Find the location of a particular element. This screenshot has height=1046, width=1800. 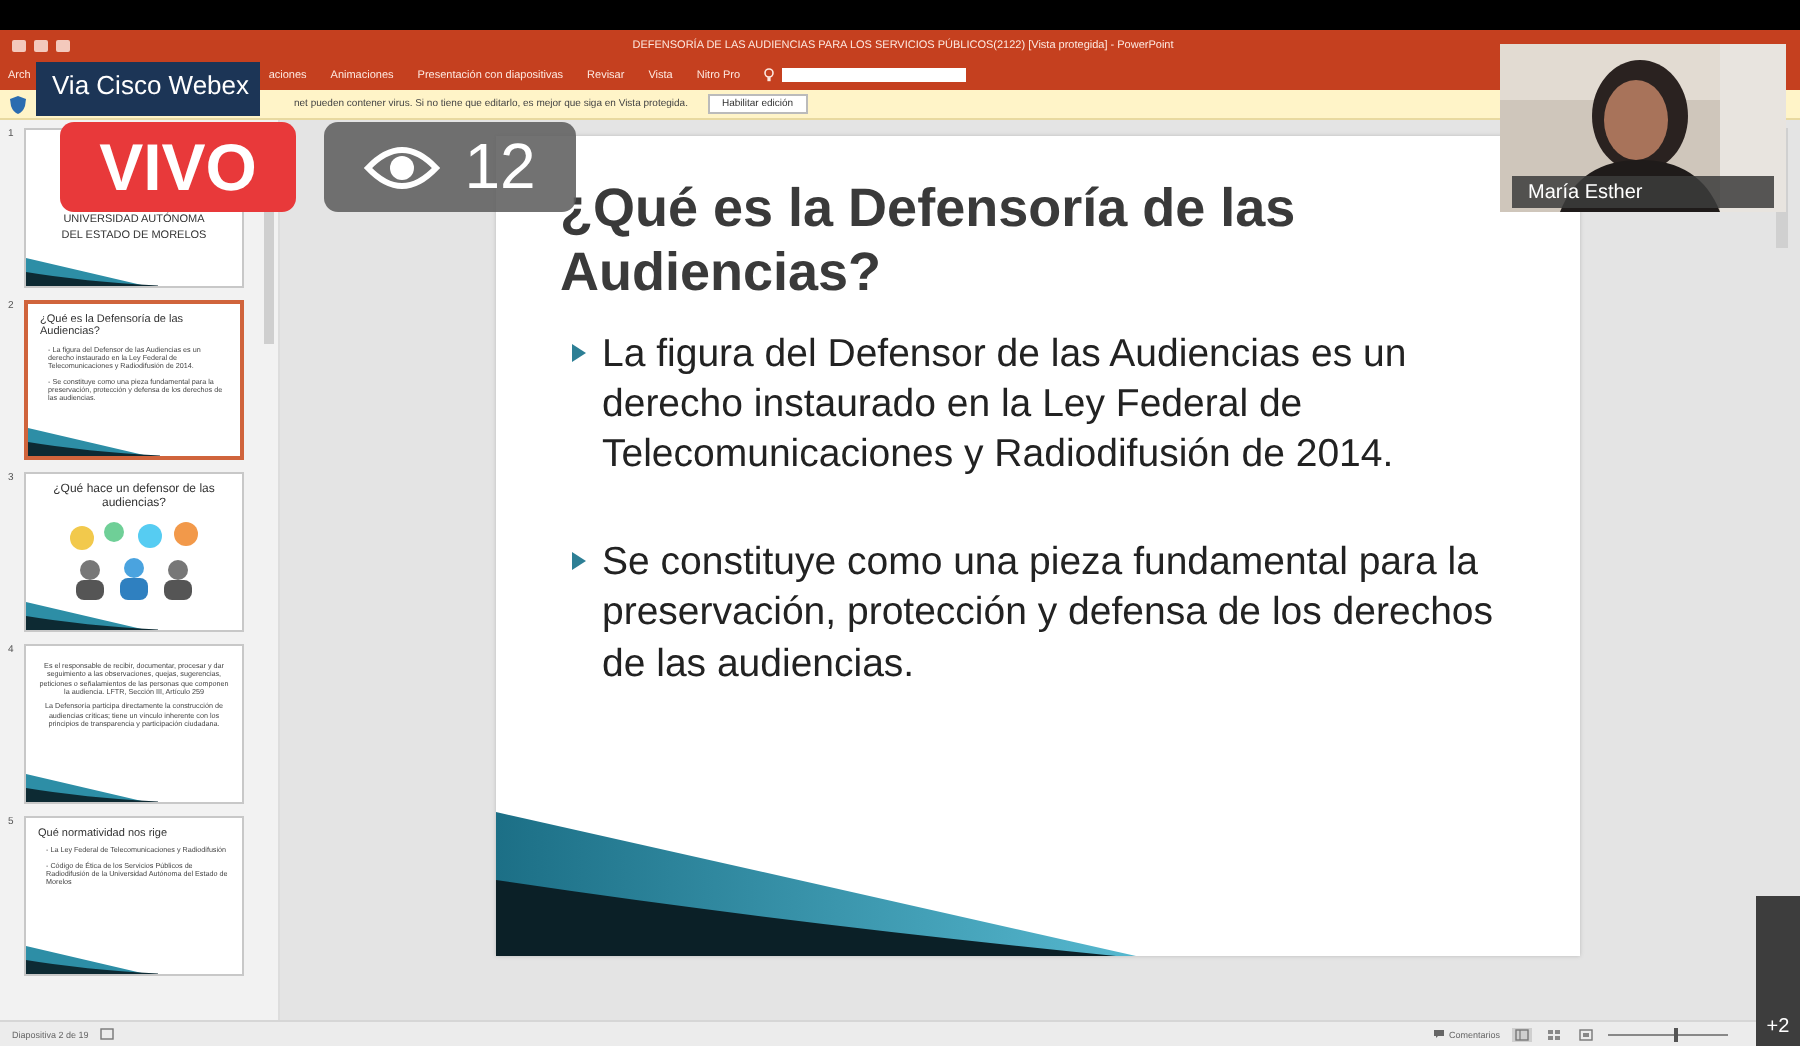

live-badge-overlay: VIVO is located at coordinates (178, 167).